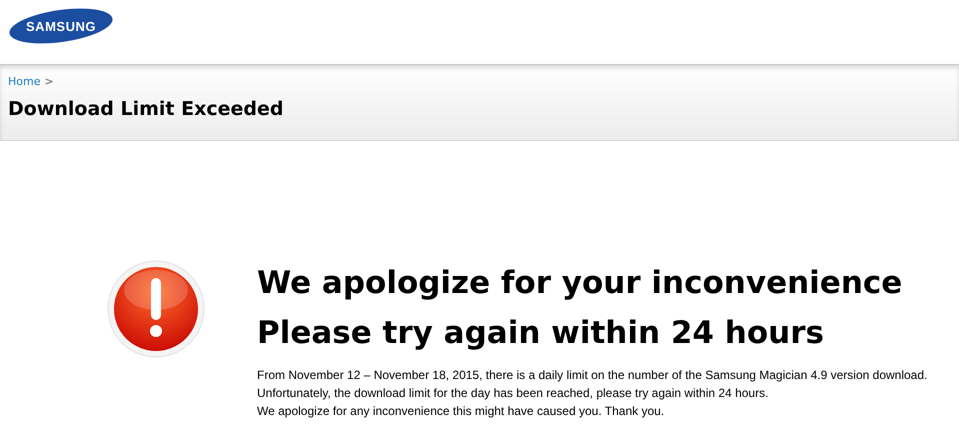  I want to click on breadcrumb-link: Home, so click(24, 81).